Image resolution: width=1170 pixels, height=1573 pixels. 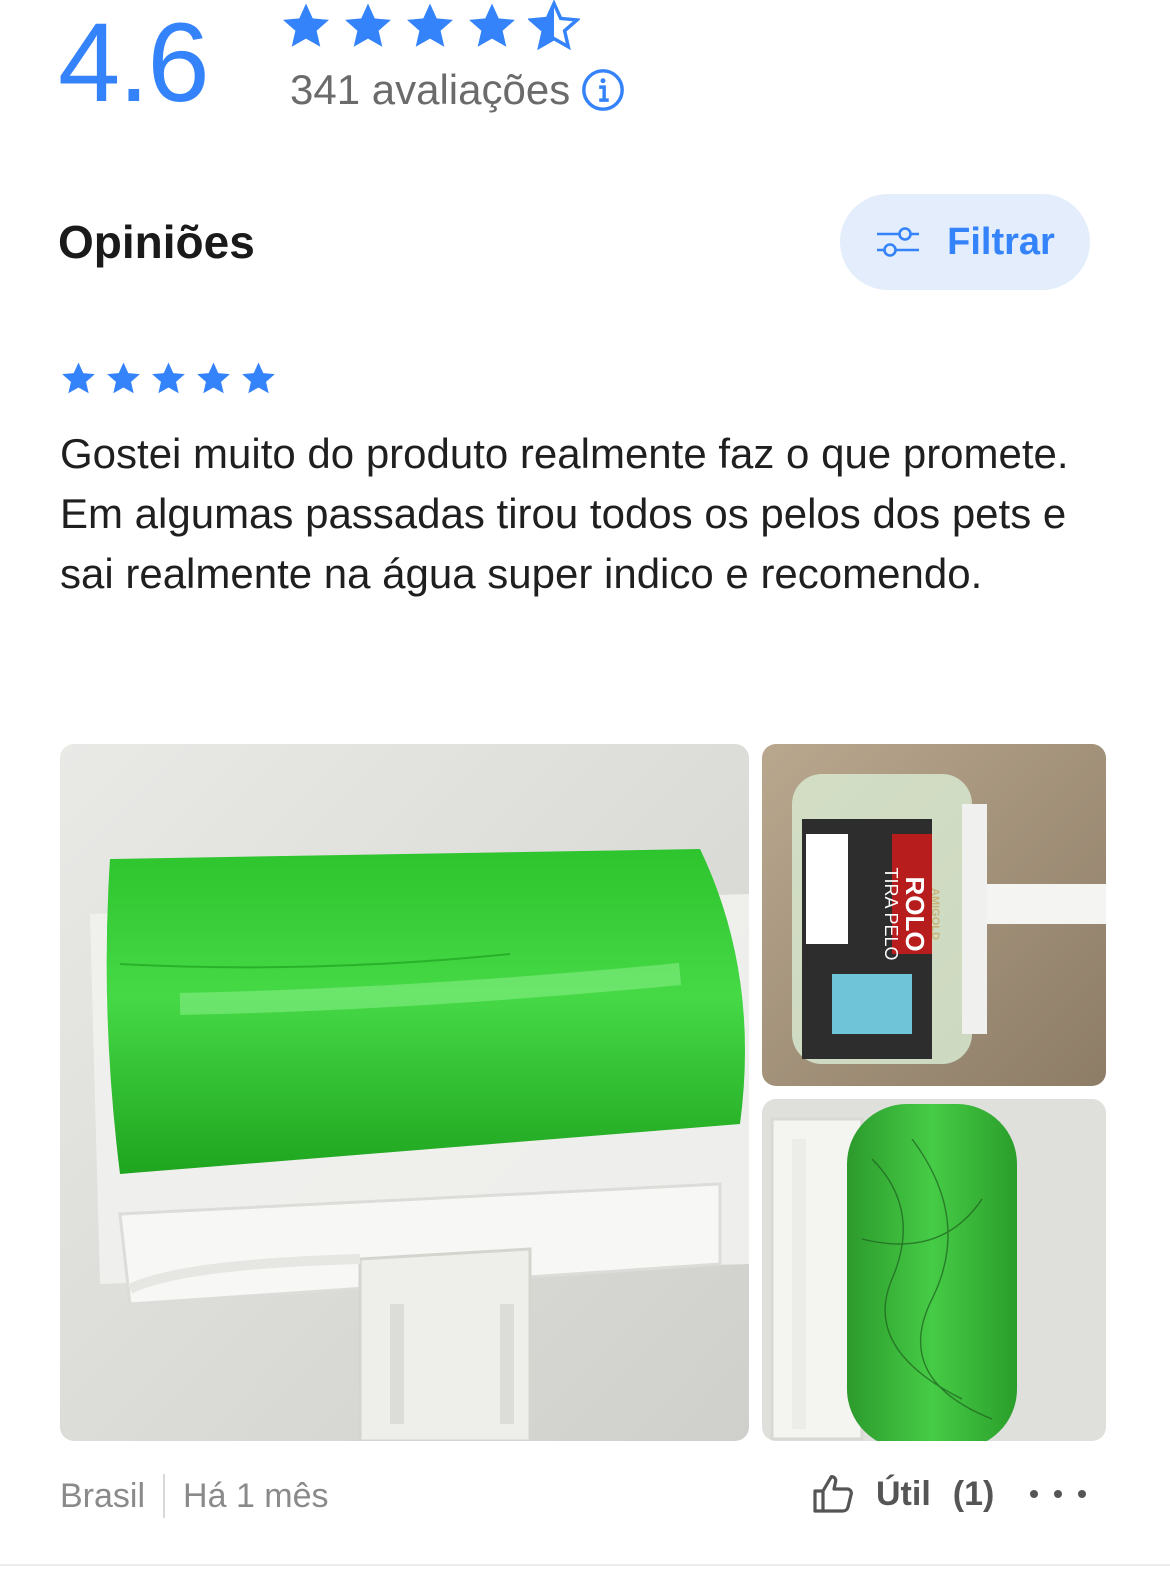 I want to click on textured-roller-photo, so click(x=934, y=1270).